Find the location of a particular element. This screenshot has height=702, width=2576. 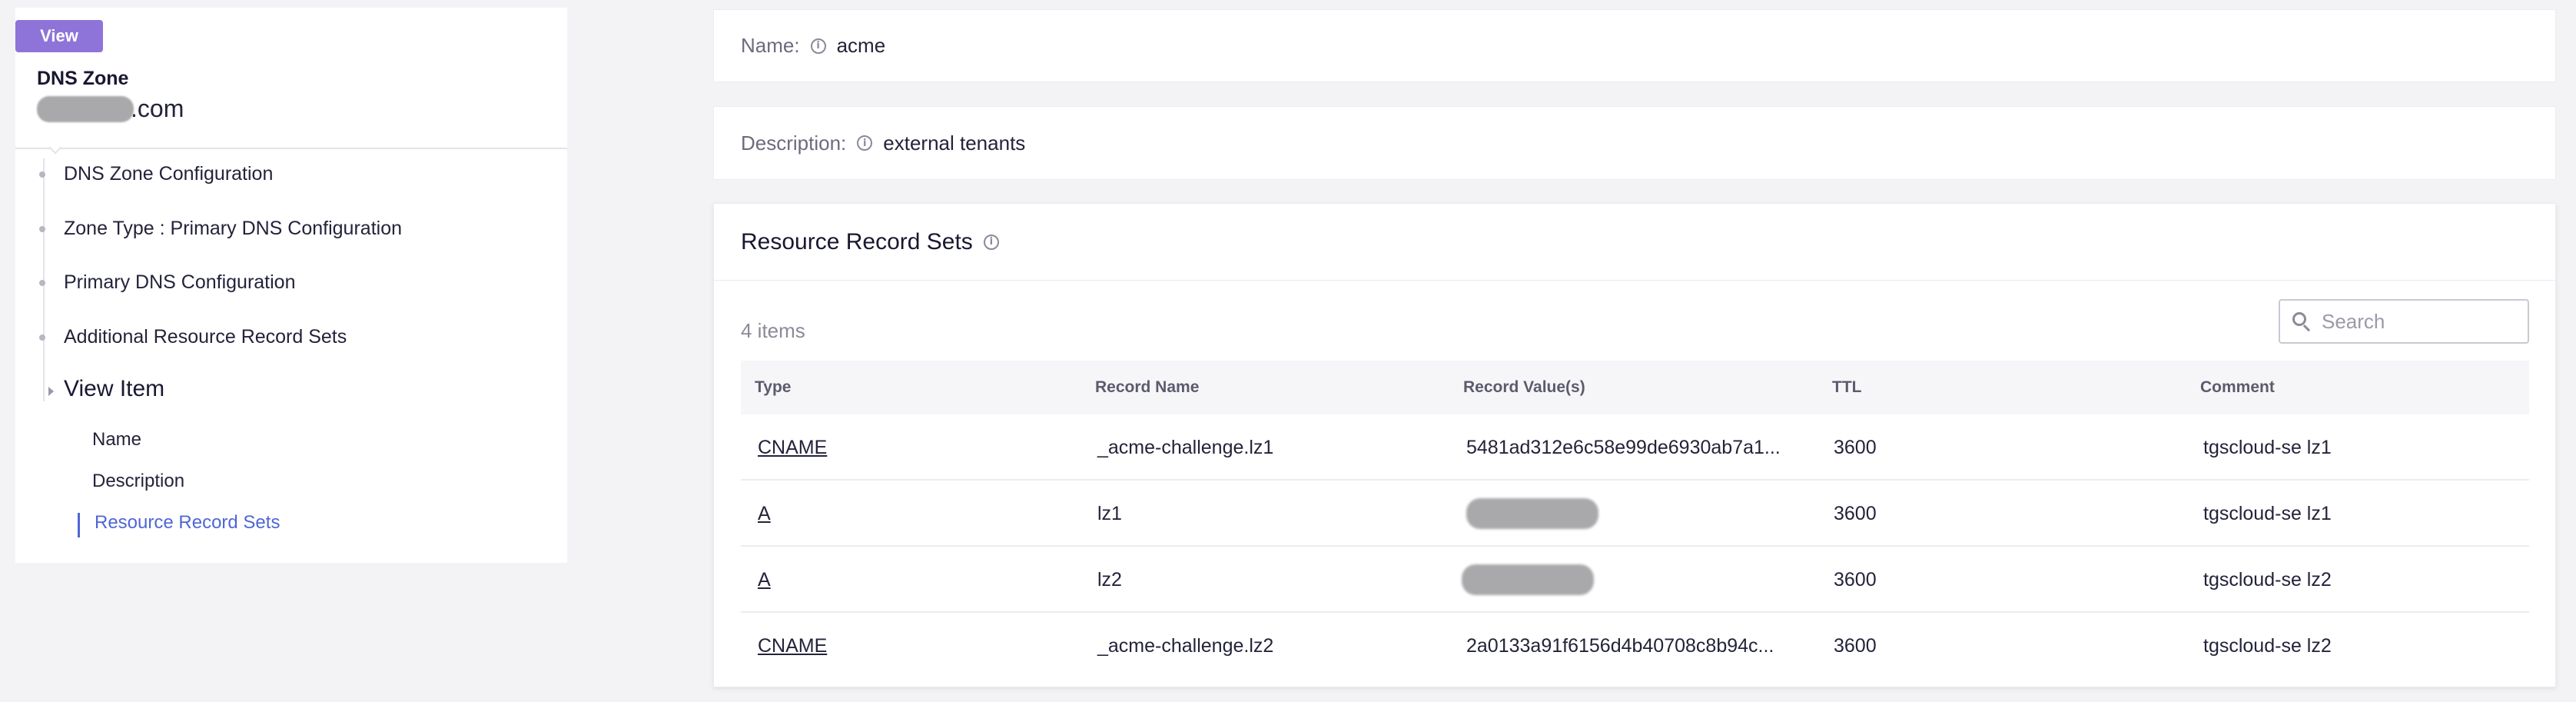

nav-item-primary-dns-configuration: Primary DNS Configuration is located at coordinates (180, 282).